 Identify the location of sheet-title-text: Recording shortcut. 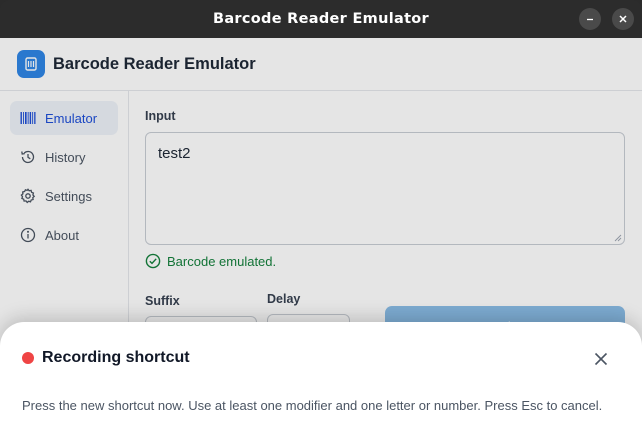
(116, 357).